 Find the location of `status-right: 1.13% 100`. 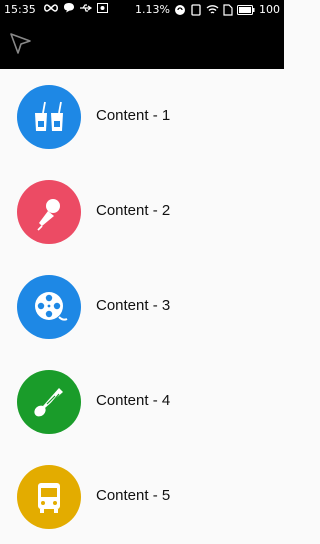

status-right: 1.13% 100 is located at coordinates (207, 9).